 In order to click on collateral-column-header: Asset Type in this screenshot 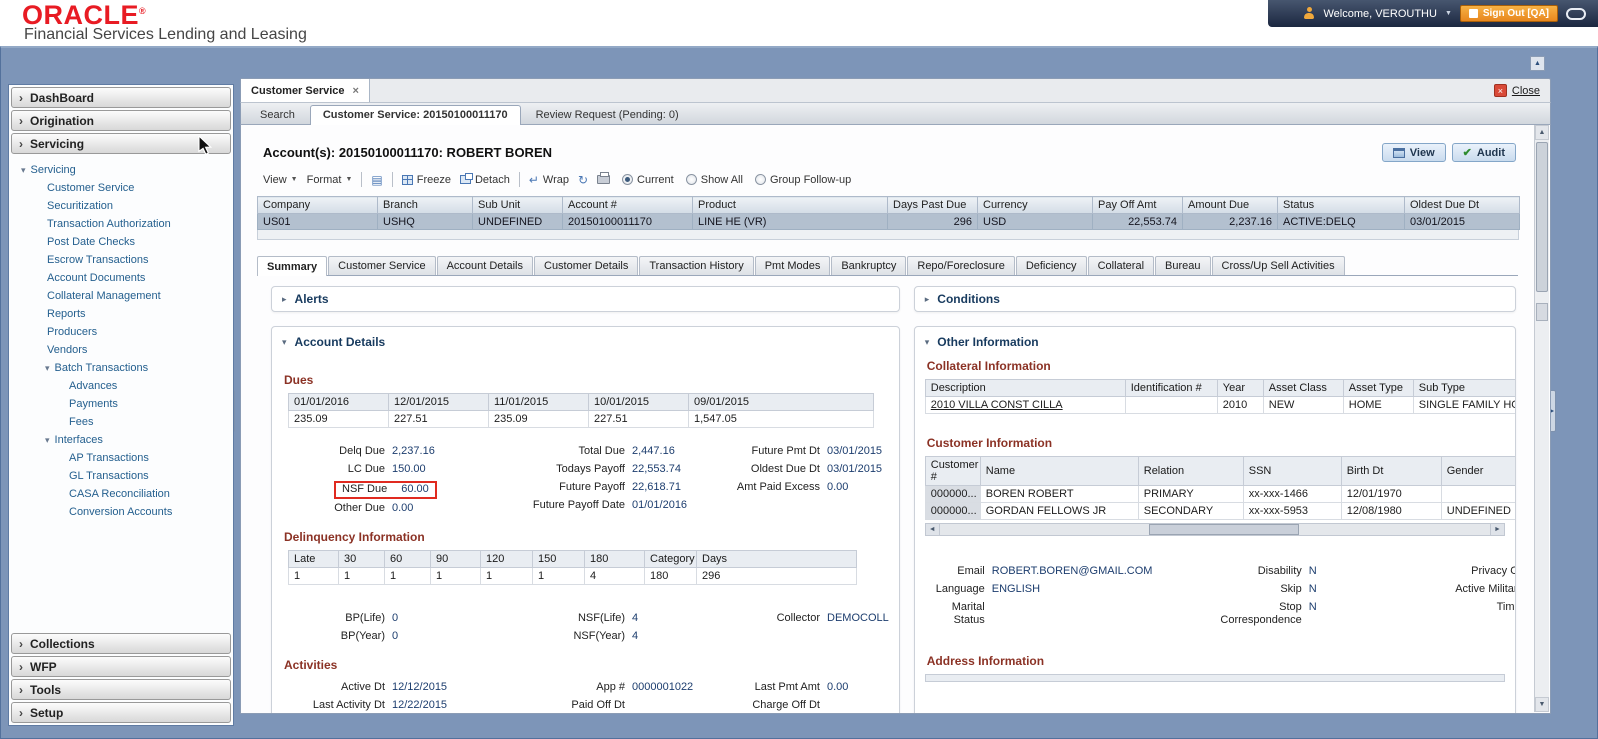, I will do `click(1378, 388)`.